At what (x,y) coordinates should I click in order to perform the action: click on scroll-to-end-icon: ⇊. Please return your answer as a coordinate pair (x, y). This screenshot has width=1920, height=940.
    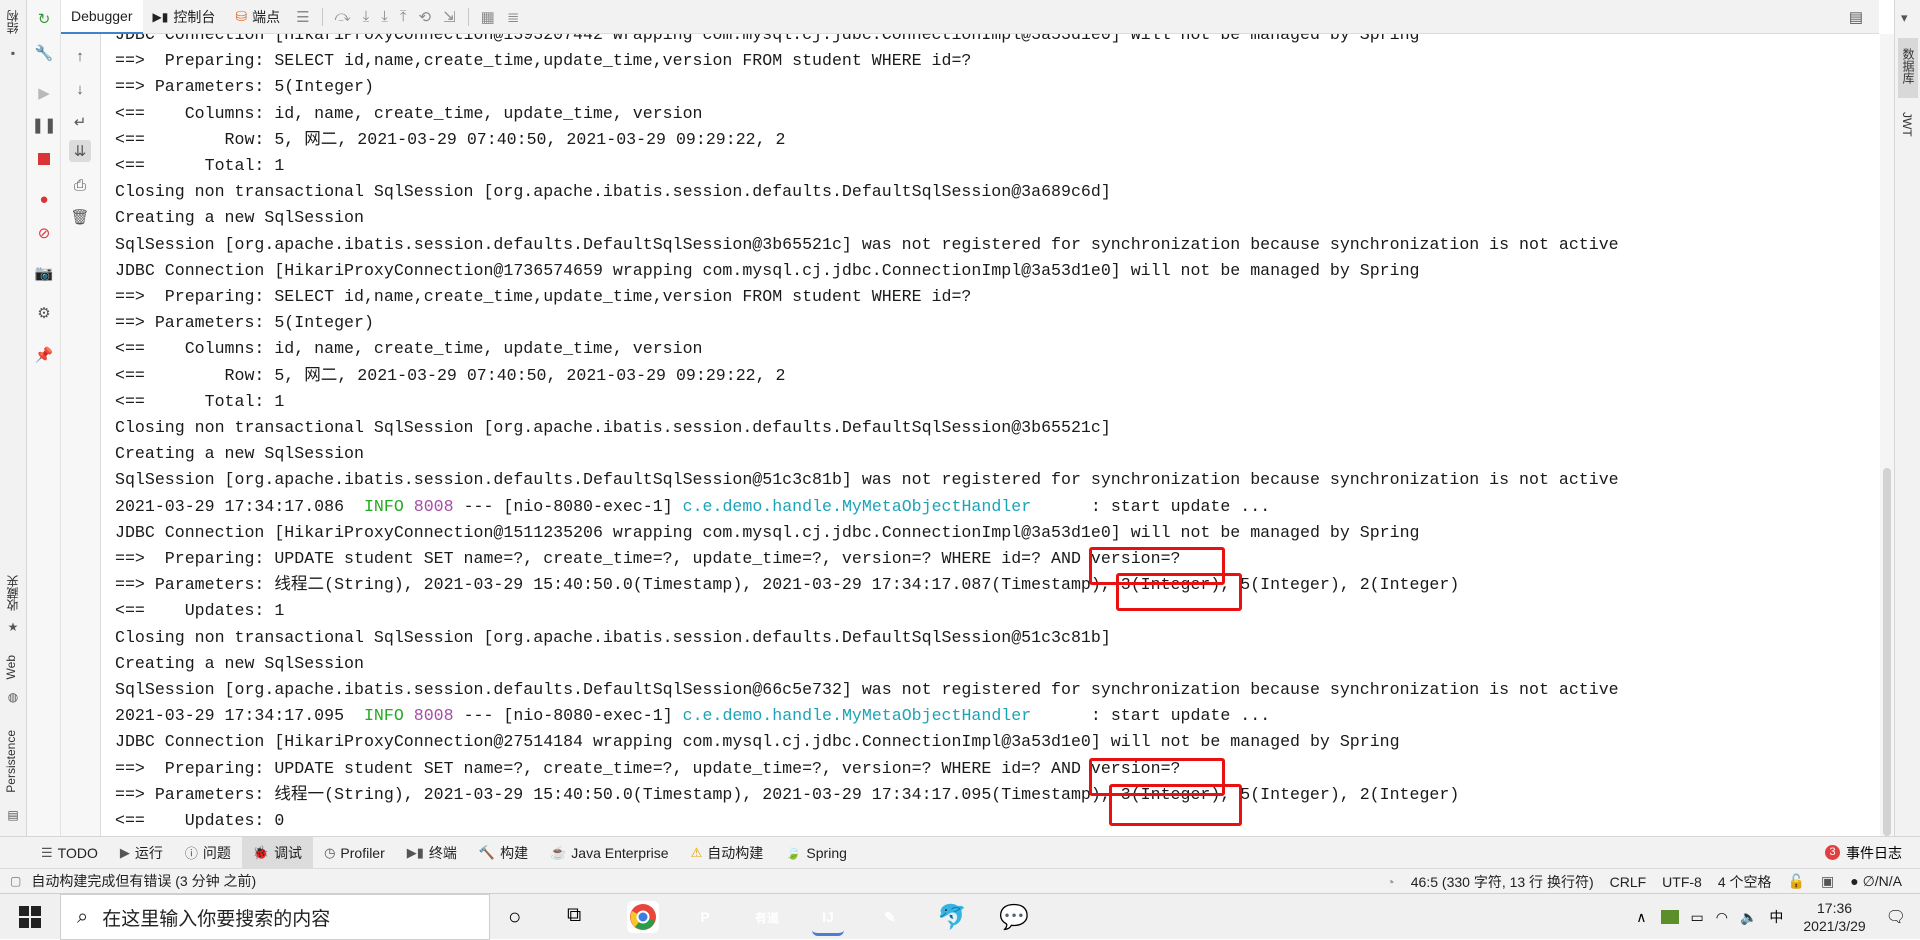
    Looking at the image, I should click on (80, 151).